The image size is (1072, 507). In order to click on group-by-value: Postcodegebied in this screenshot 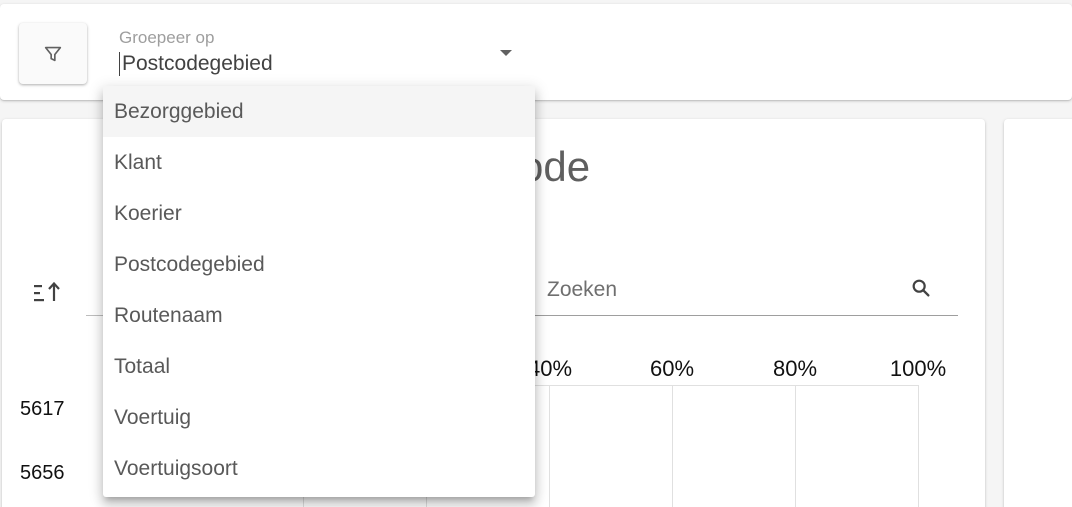, I will do `click(196, 64)`.